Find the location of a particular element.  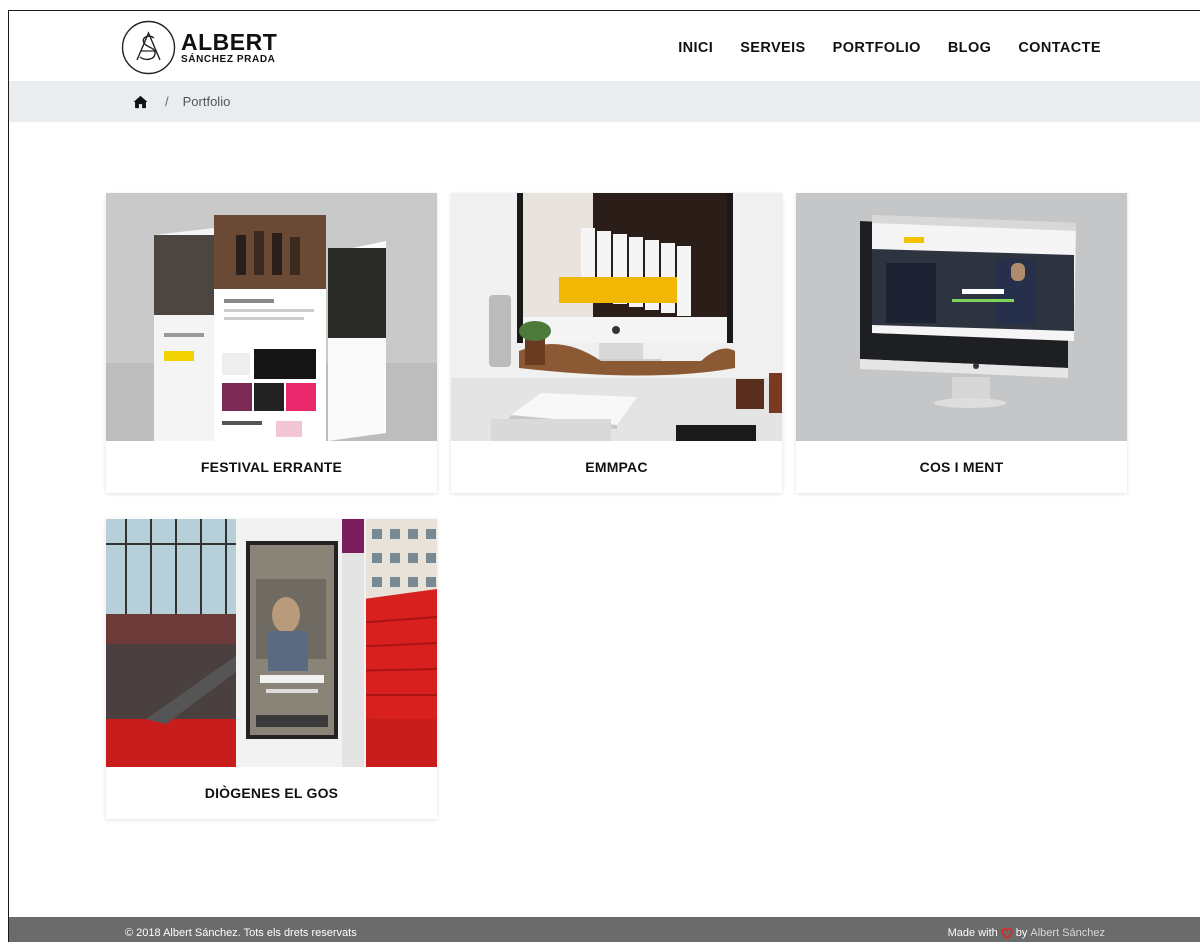

logo-monogram-icon is located at coordinates (148, 47).